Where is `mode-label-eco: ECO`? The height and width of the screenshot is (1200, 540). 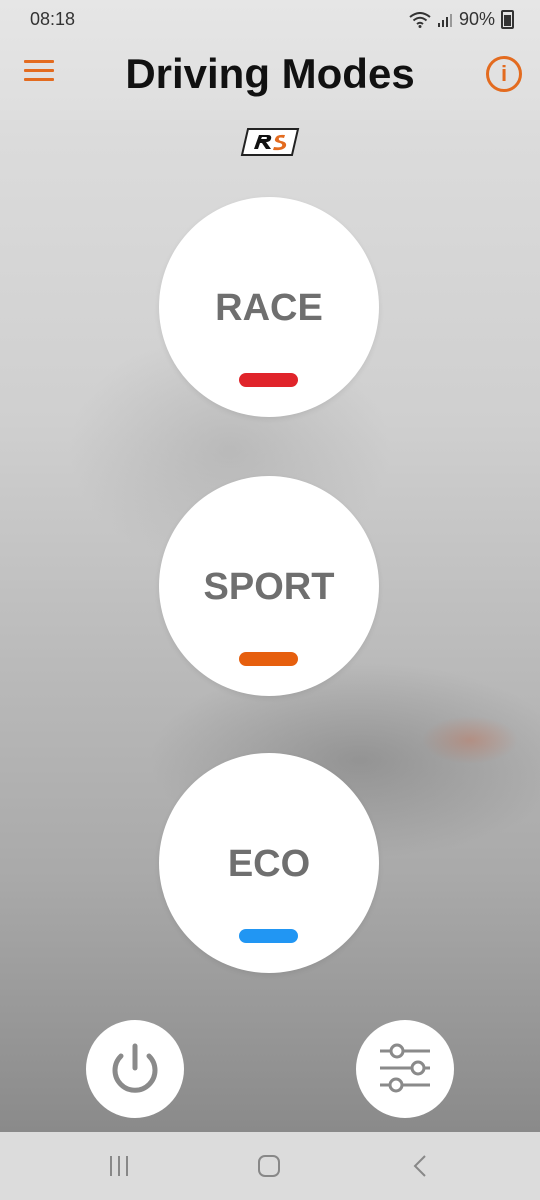 mode-label-eco: ECO is located at coordinates (269, 864).